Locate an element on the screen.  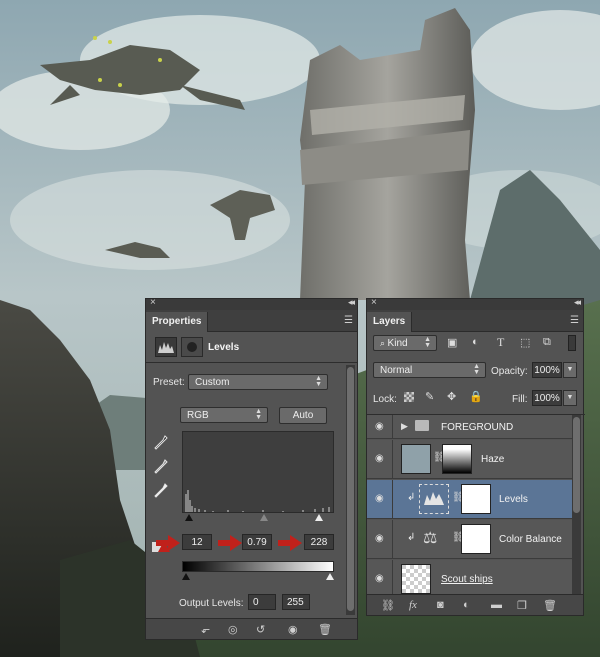
layer-name: Haze is located at coordinates (492, 459).